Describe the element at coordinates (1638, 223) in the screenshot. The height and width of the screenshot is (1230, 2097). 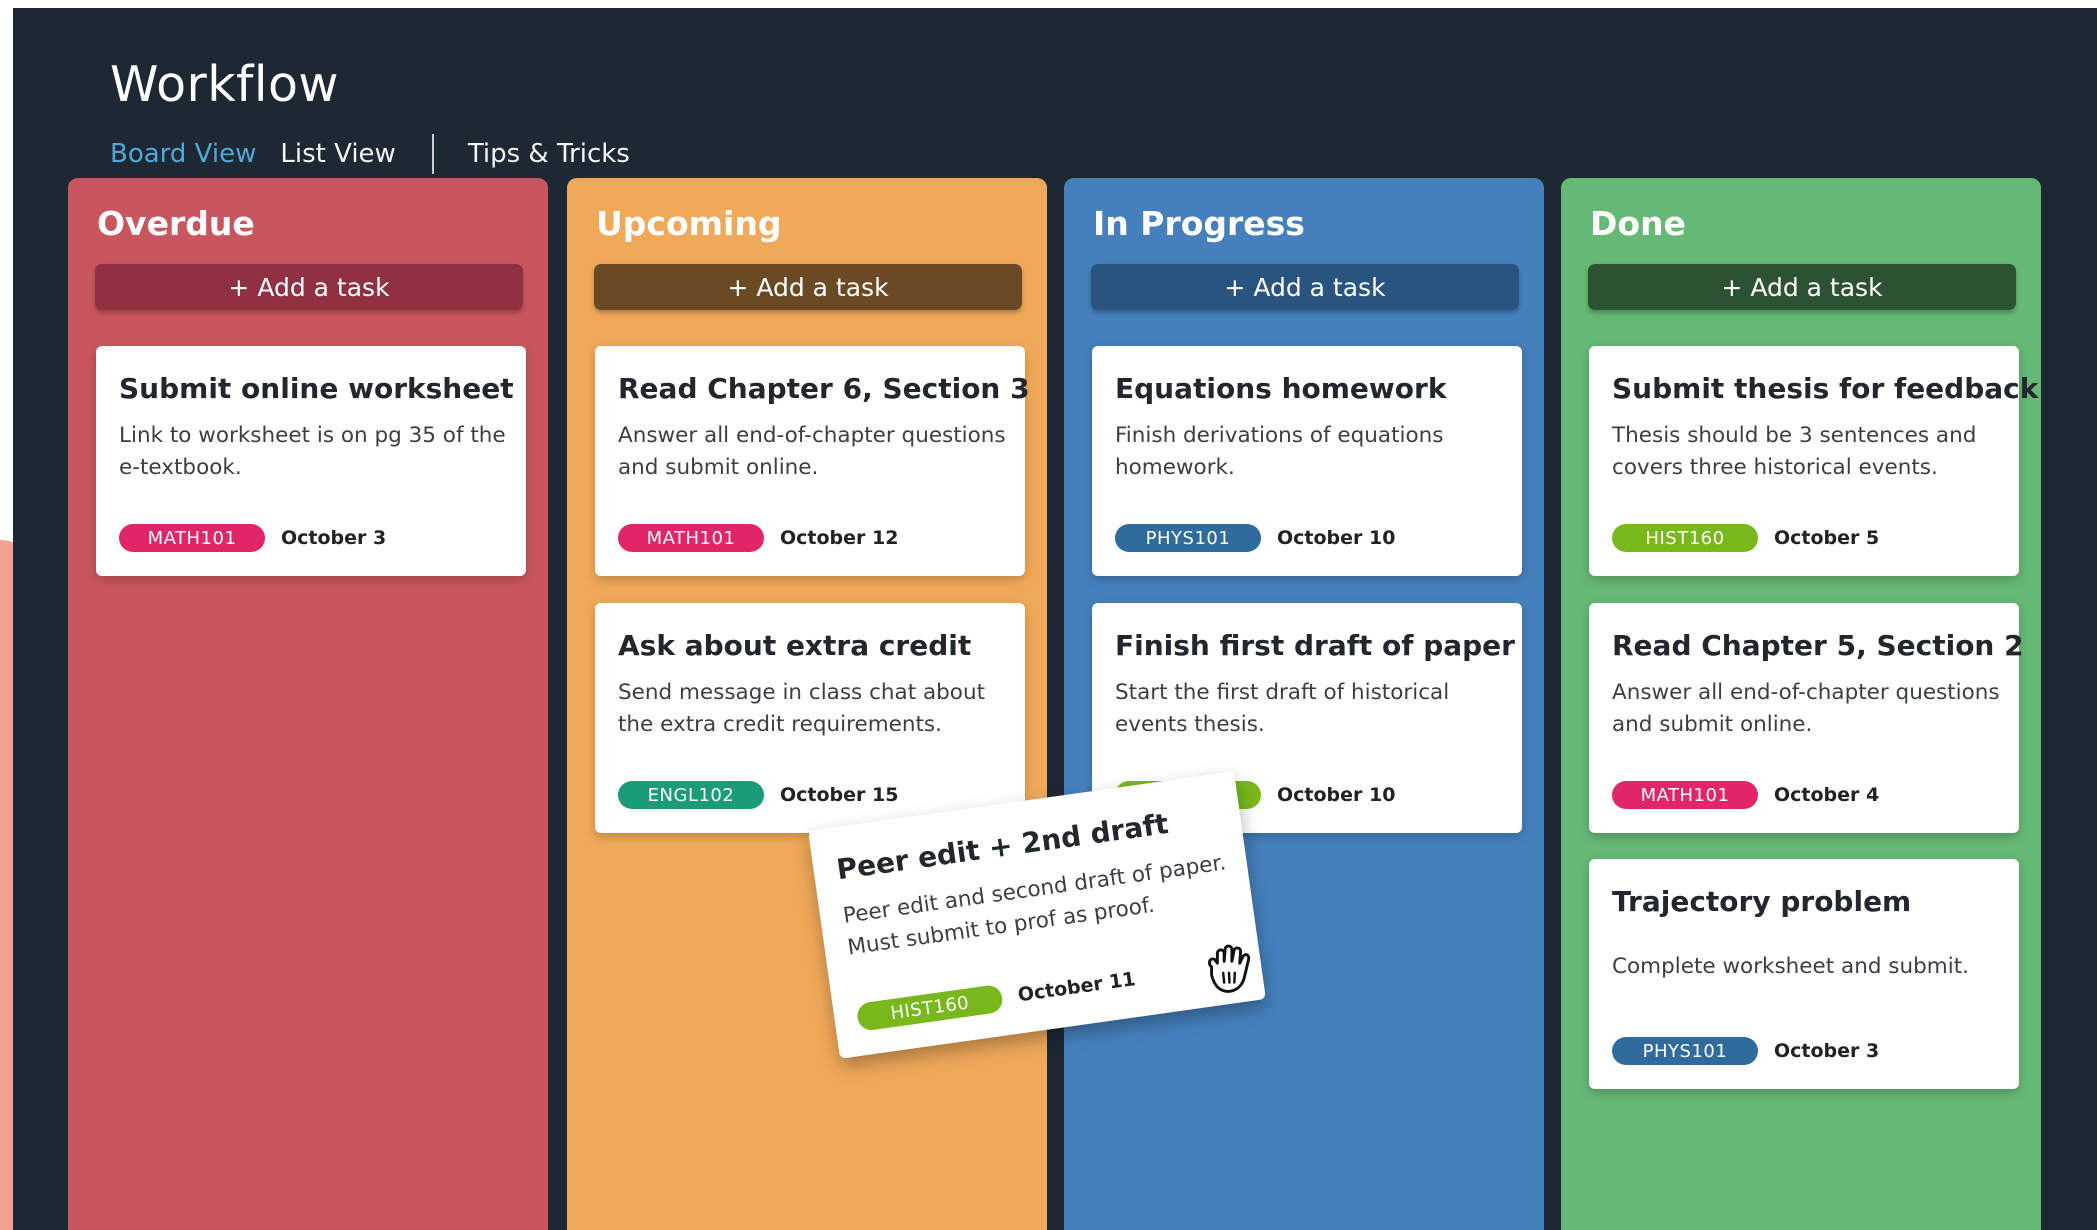
I see `column-title: Done` at that location.